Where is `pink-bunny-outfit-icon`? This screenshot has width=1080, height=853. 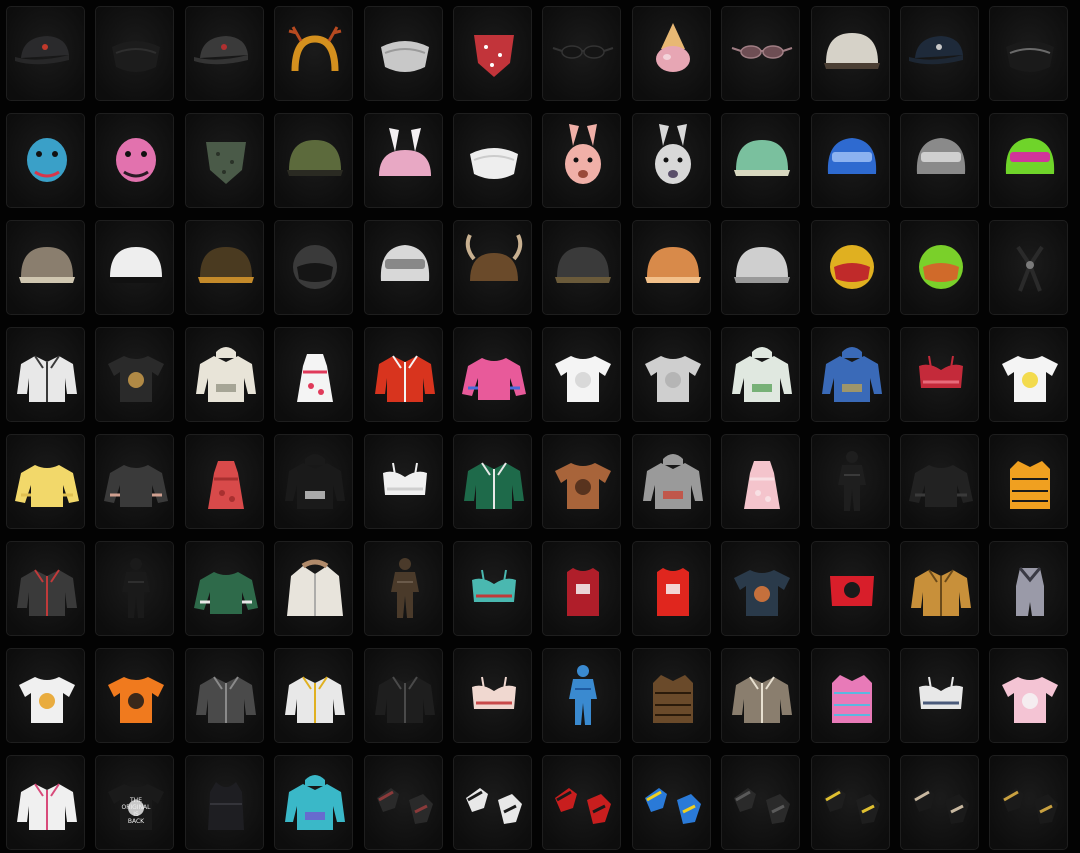 pink-bunny-outfit-icon is located at coordinates (761, 481).